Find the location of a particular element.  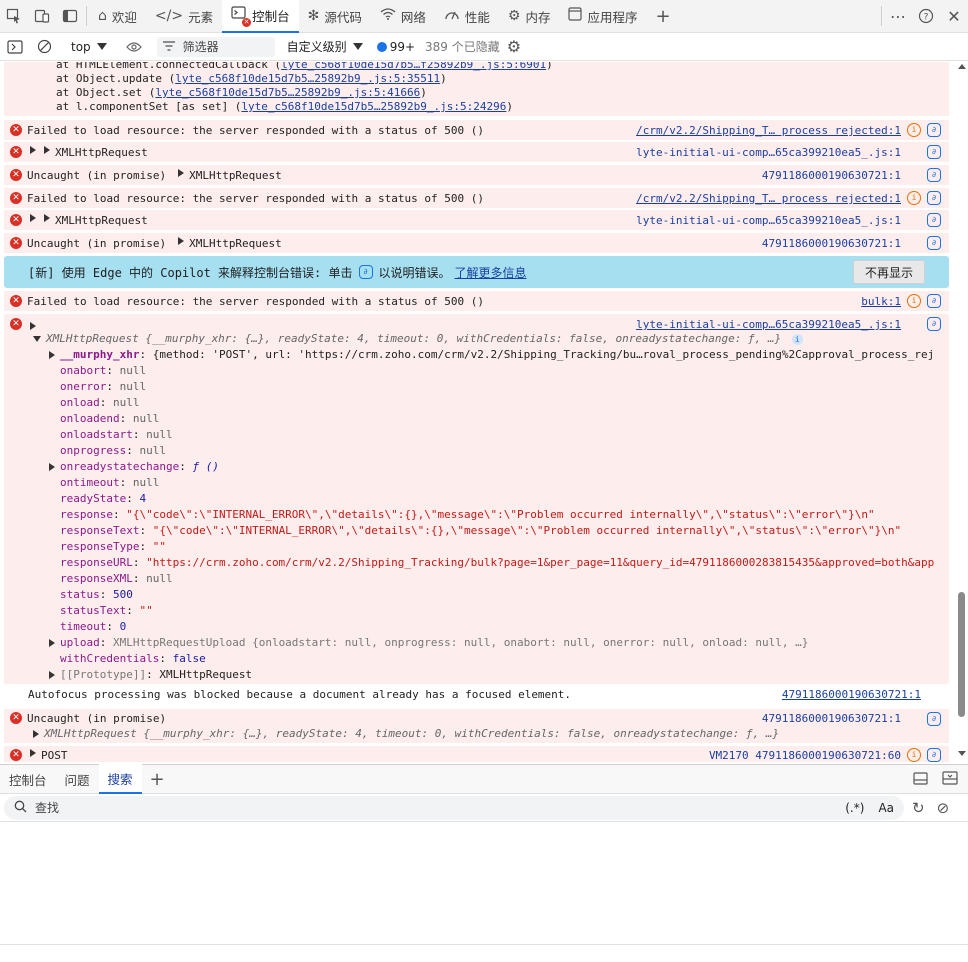

filter-input: 筛选器 is located at coordinates (215, 46).